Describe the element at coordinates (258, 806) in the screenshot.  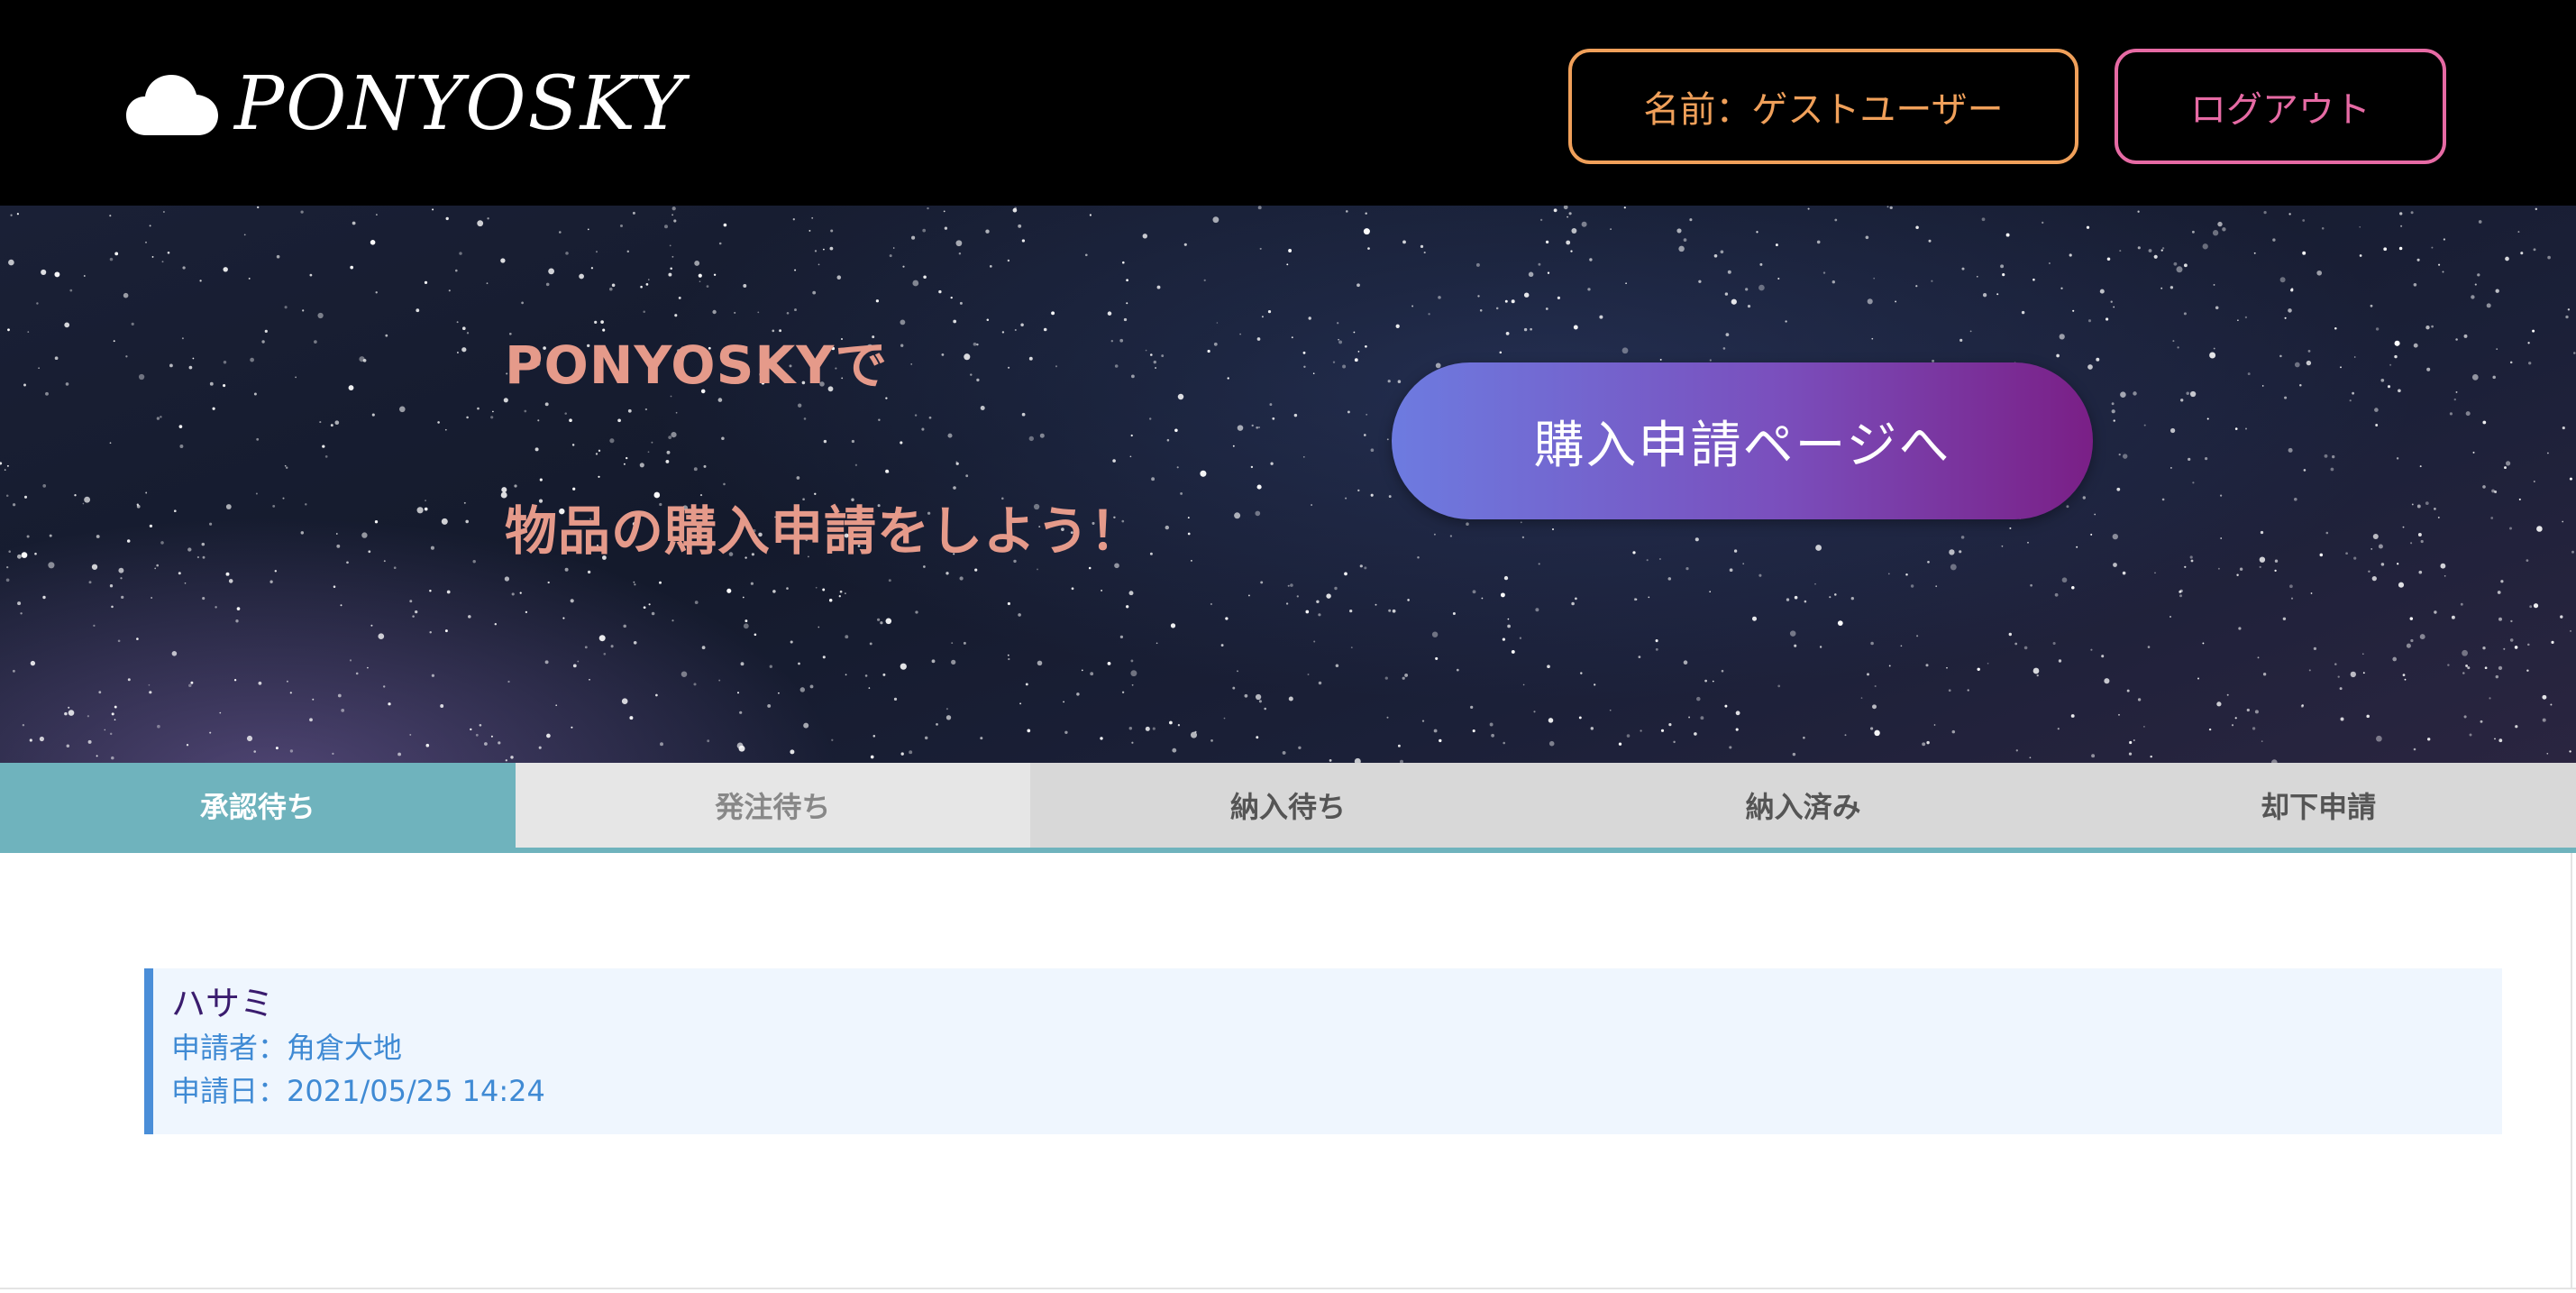
I see `tab-pending-approval: 承認待ち` at that location.